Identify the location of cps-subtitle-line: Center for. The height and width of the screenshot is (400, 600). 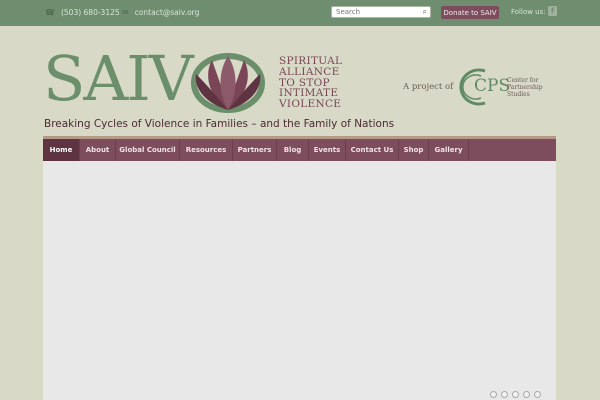
(523, 80).